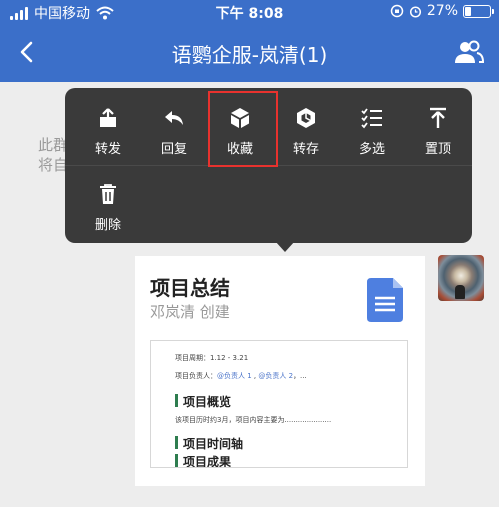 This screenshot has height=507, width=499. What do you see at coordinates (397, 11) in the screenshot?
I see `orientation-lock-icon` at bounding box center [397, 11].